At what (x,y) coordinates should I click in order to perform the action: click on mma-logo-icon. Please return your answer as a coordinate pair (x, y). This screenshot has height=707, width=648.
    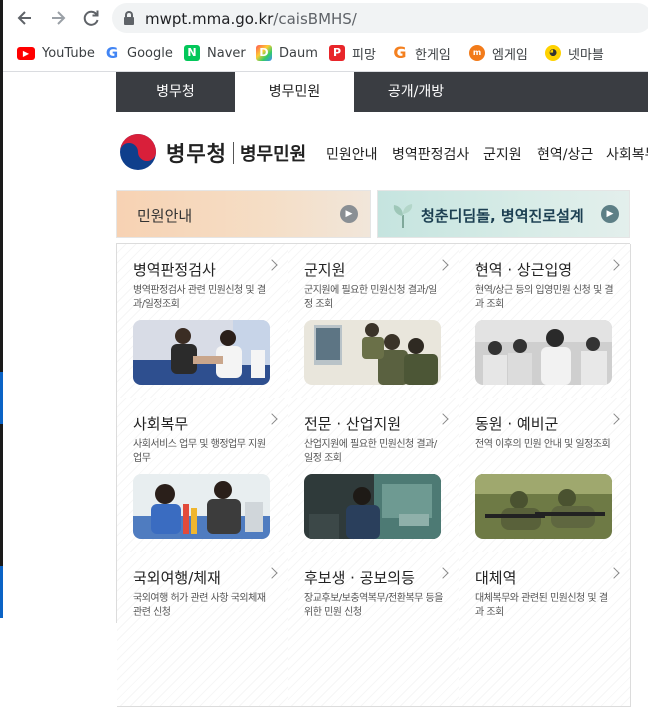
    Looking at the image, I should click on (138, 152).